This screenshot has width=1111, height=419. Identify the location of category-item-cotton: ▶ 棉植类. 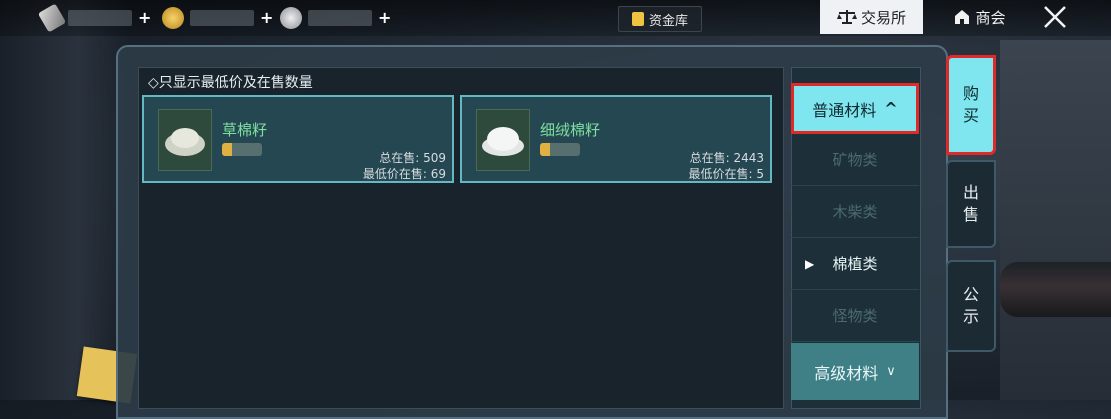
(855, 264).